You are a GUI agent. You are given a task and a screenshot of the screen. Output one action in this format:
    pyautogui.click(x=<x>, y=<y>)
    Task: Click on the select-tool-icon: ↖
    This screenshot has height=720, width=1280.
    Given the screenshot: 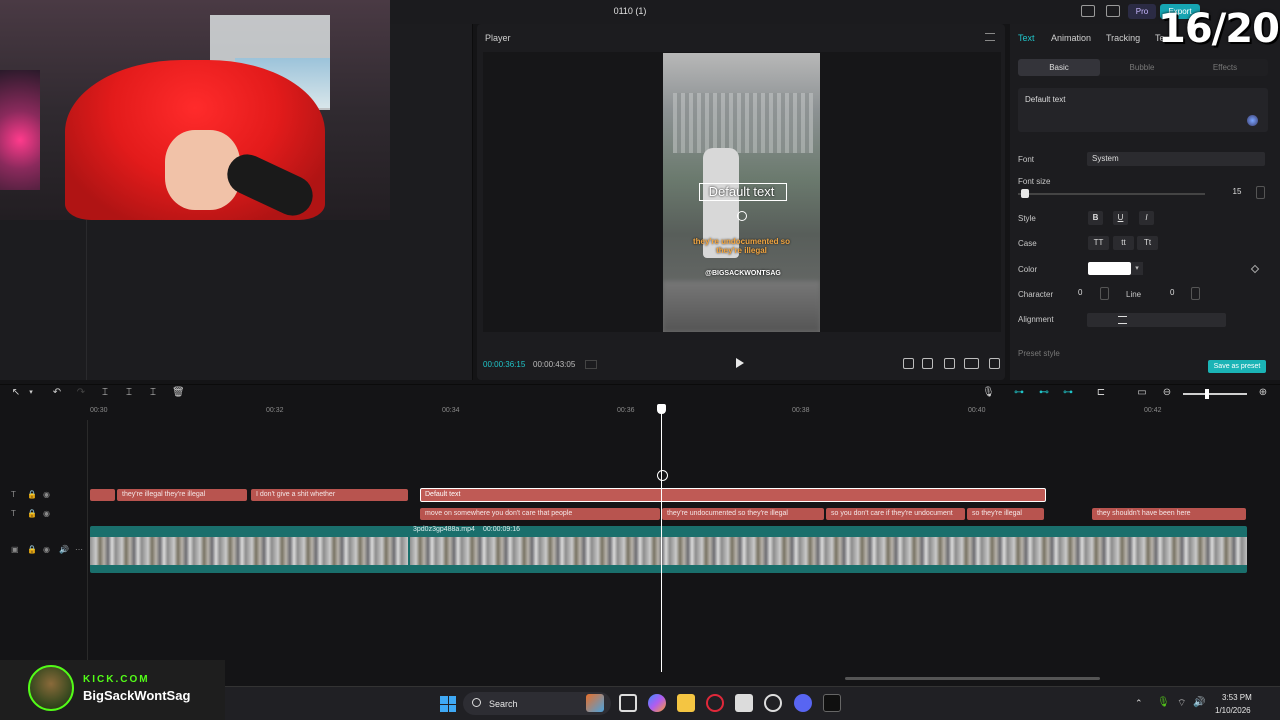 What is the action you would take?
    pyautogui.click(x=16, y=393)
    